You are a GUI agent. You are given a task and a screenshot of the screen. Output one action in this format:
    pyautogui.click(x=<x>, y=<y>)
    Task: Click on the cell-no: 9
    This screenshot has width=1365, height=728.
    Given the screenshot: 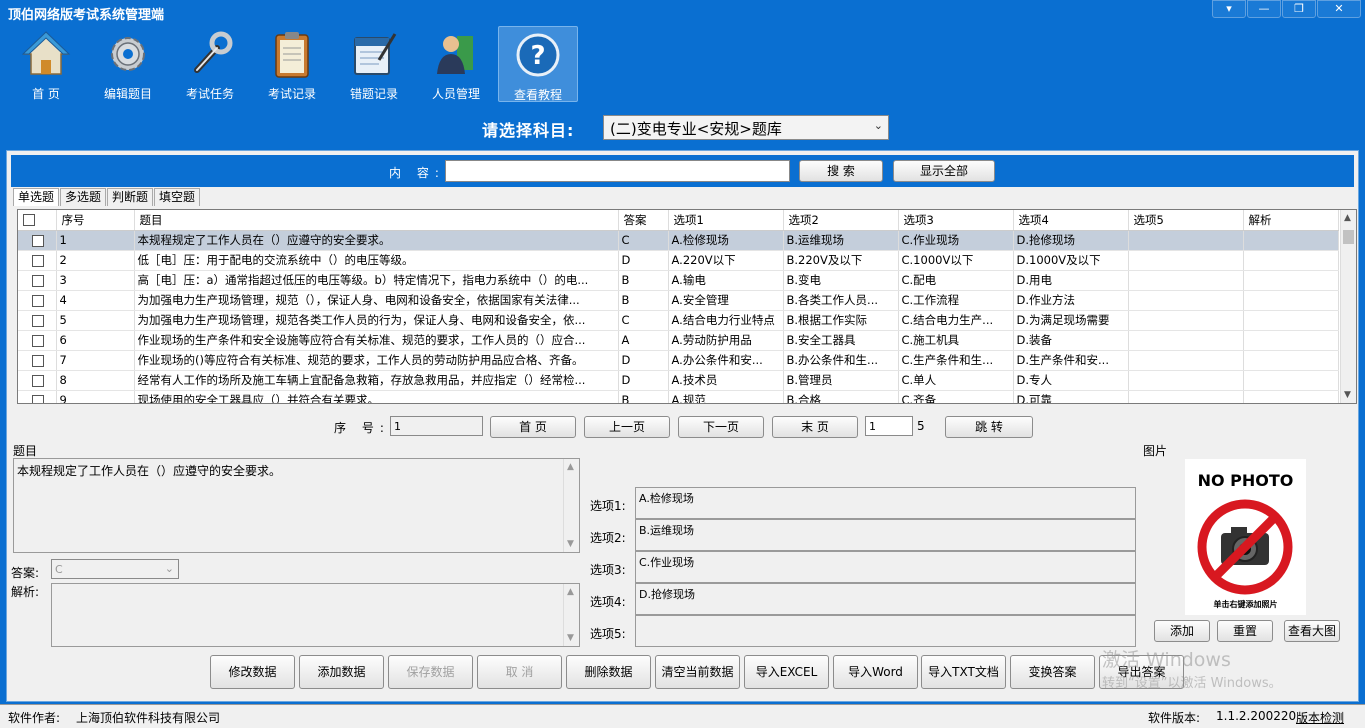 What is the action you would take?
    pyautogui.click(x=95, y=396)
    